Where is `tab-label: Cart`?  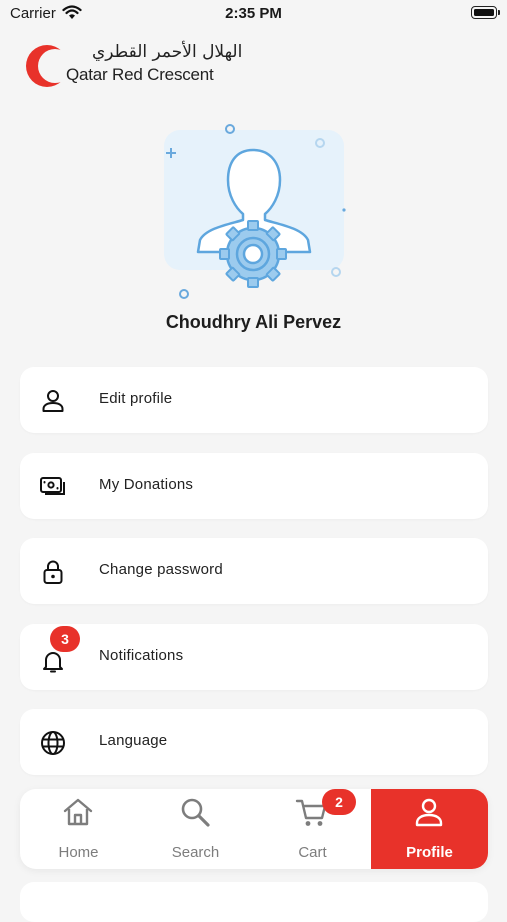 tab-label: Cart is located at coordinates (312, 852).